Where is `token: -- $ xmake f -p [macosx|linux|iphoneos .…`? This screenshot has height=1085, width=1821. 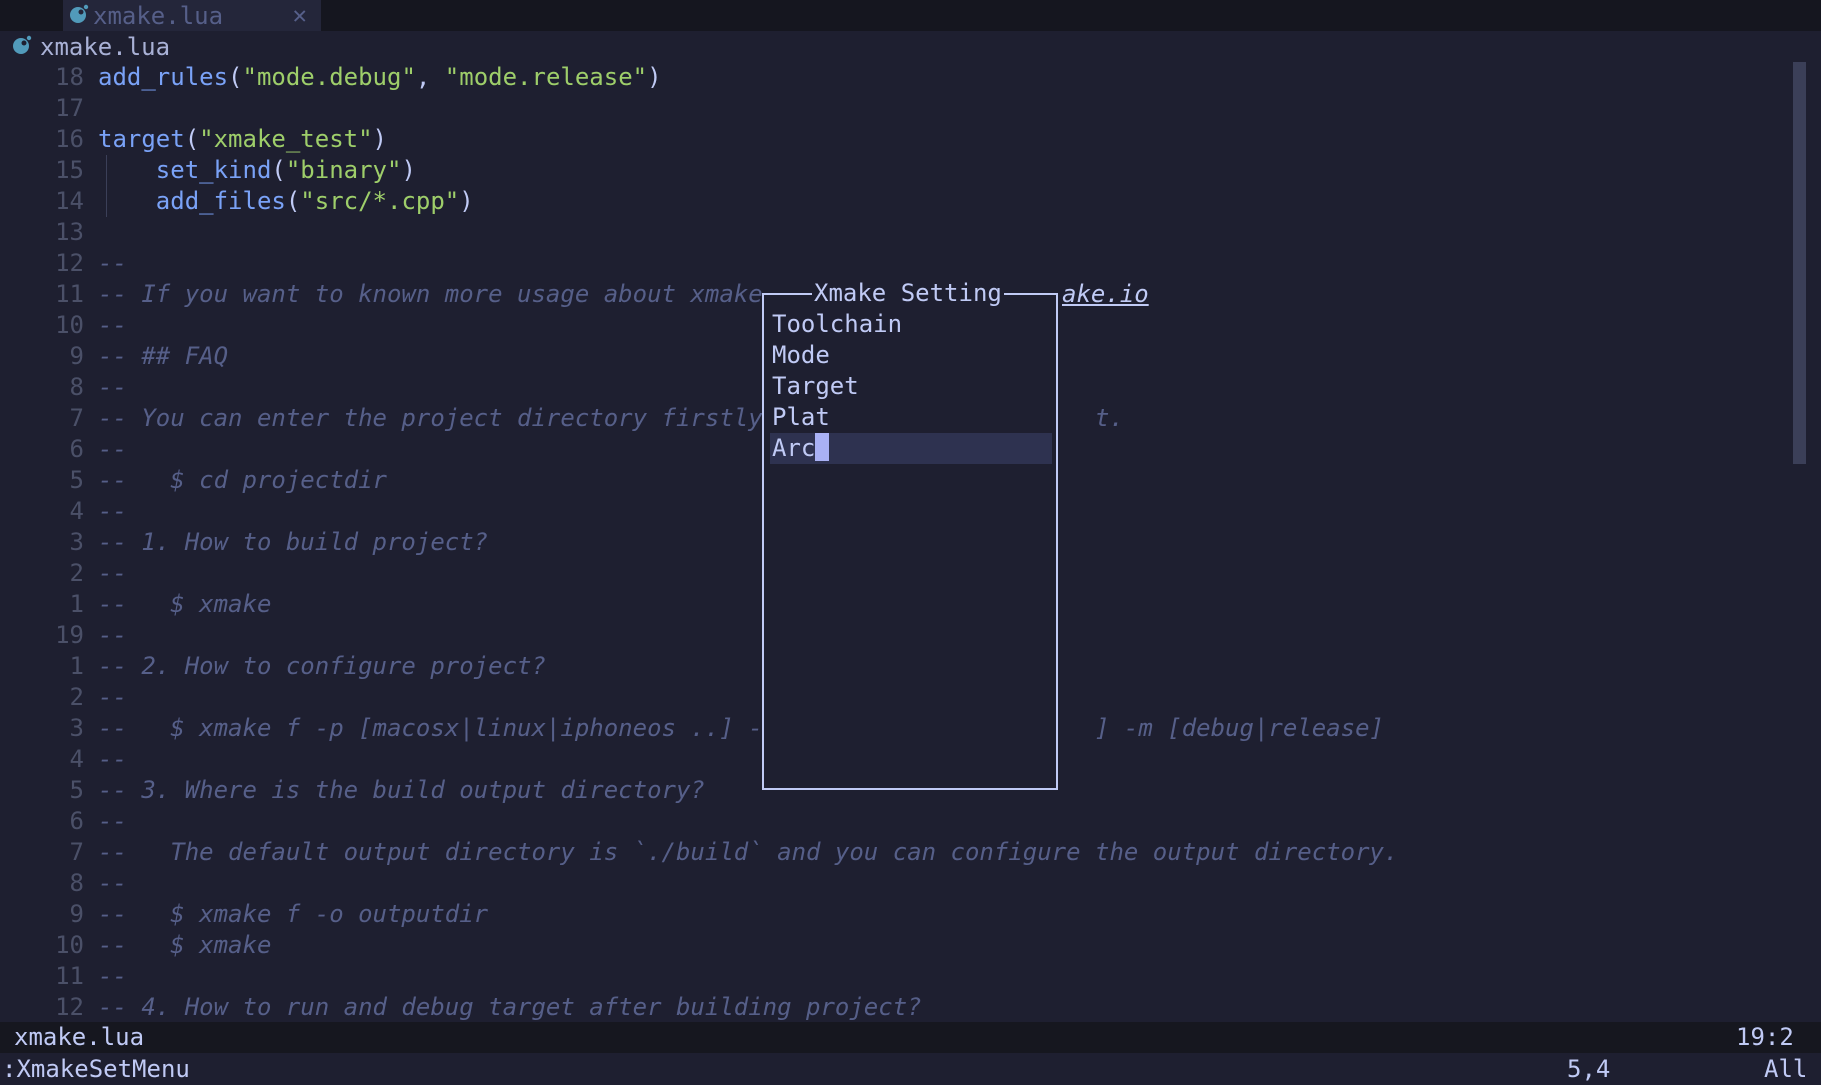
token: -- $ xmake f -p [macosx|linux|iphoneos .… is located at coordinates (741, 728).